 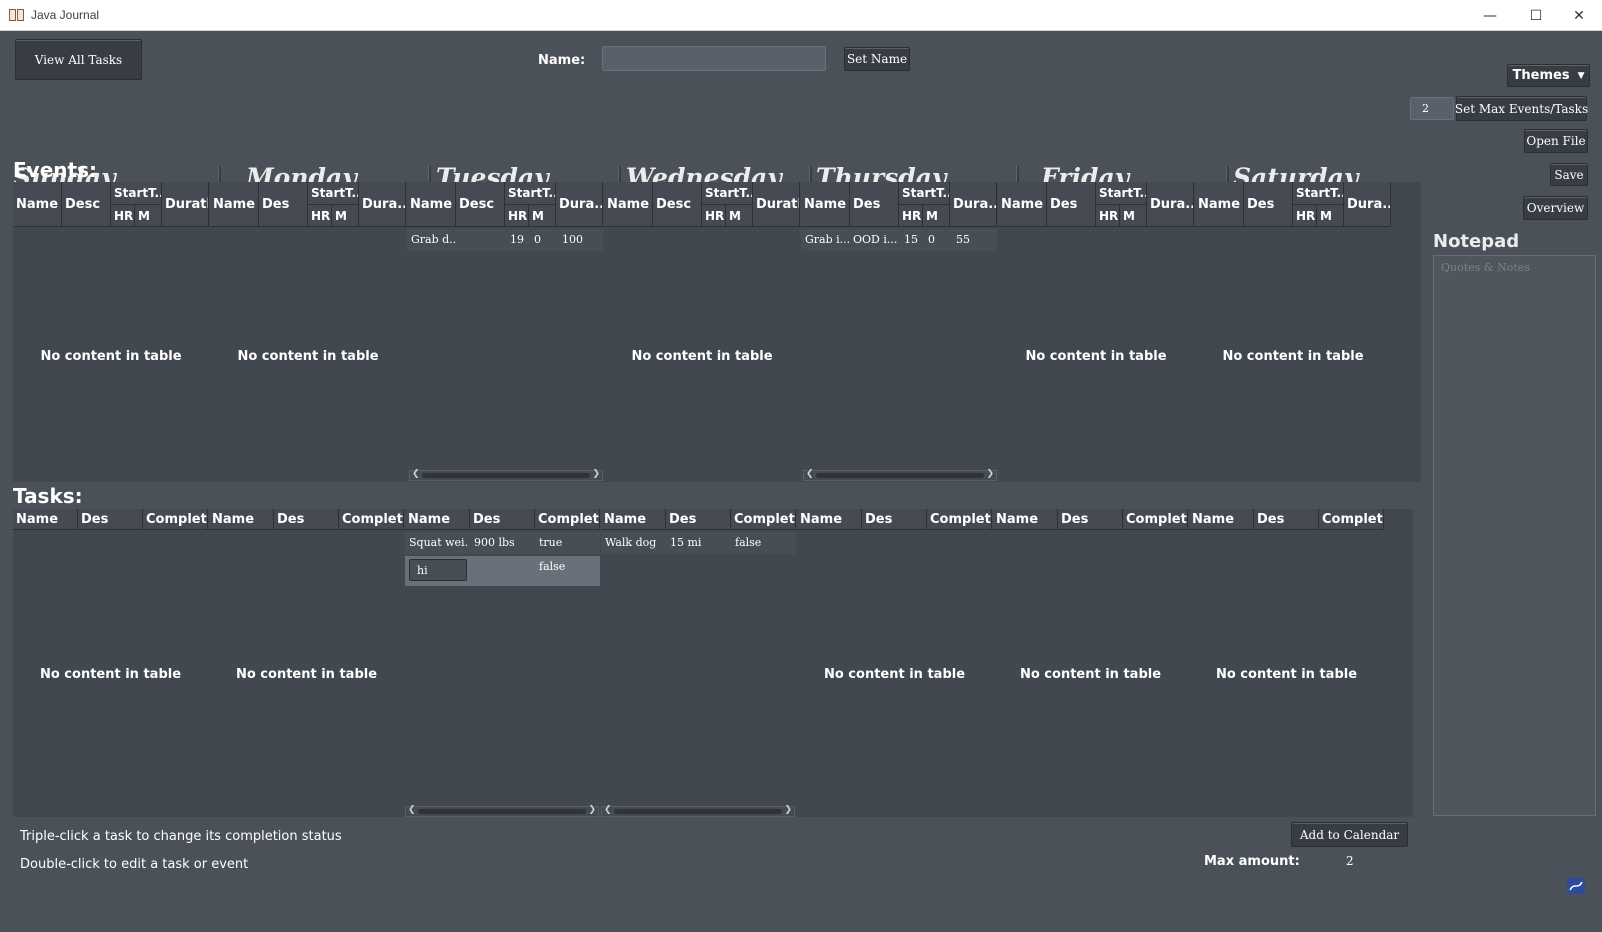 I want to click on event-row: Grab i... OOD i... 15 0 55, so click(x=899, y=240).